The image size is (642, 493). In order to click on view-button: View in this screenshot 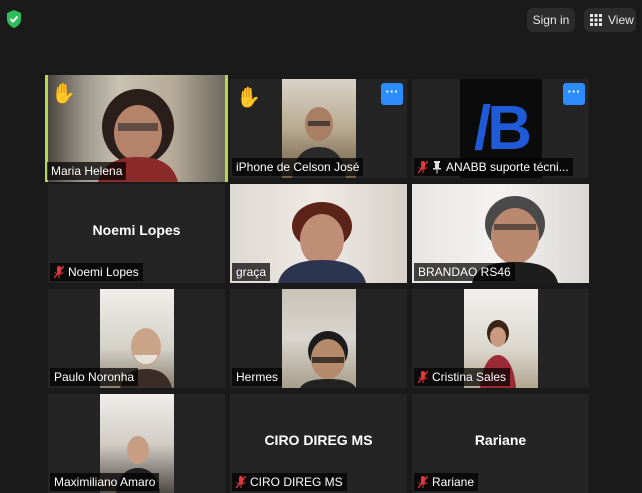, I will do `click(610, 20)`.